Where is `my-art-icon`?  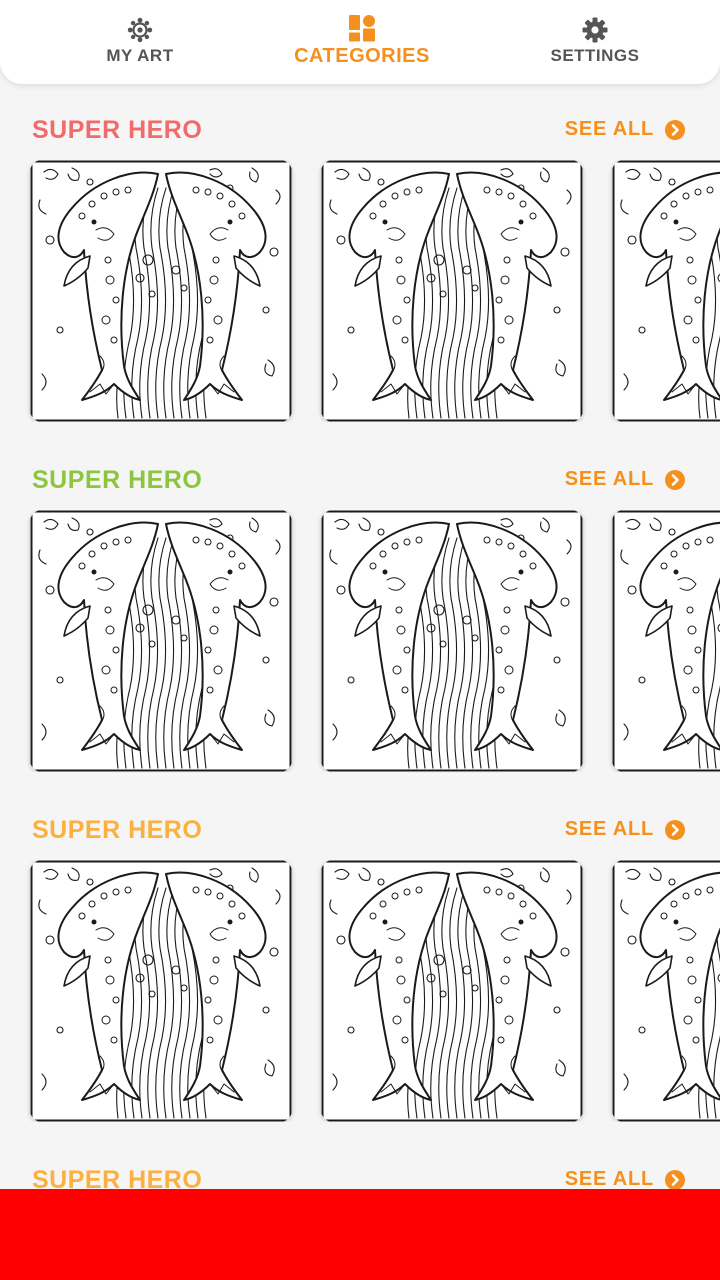 my-art-icon is located at coordinates (140, 30).